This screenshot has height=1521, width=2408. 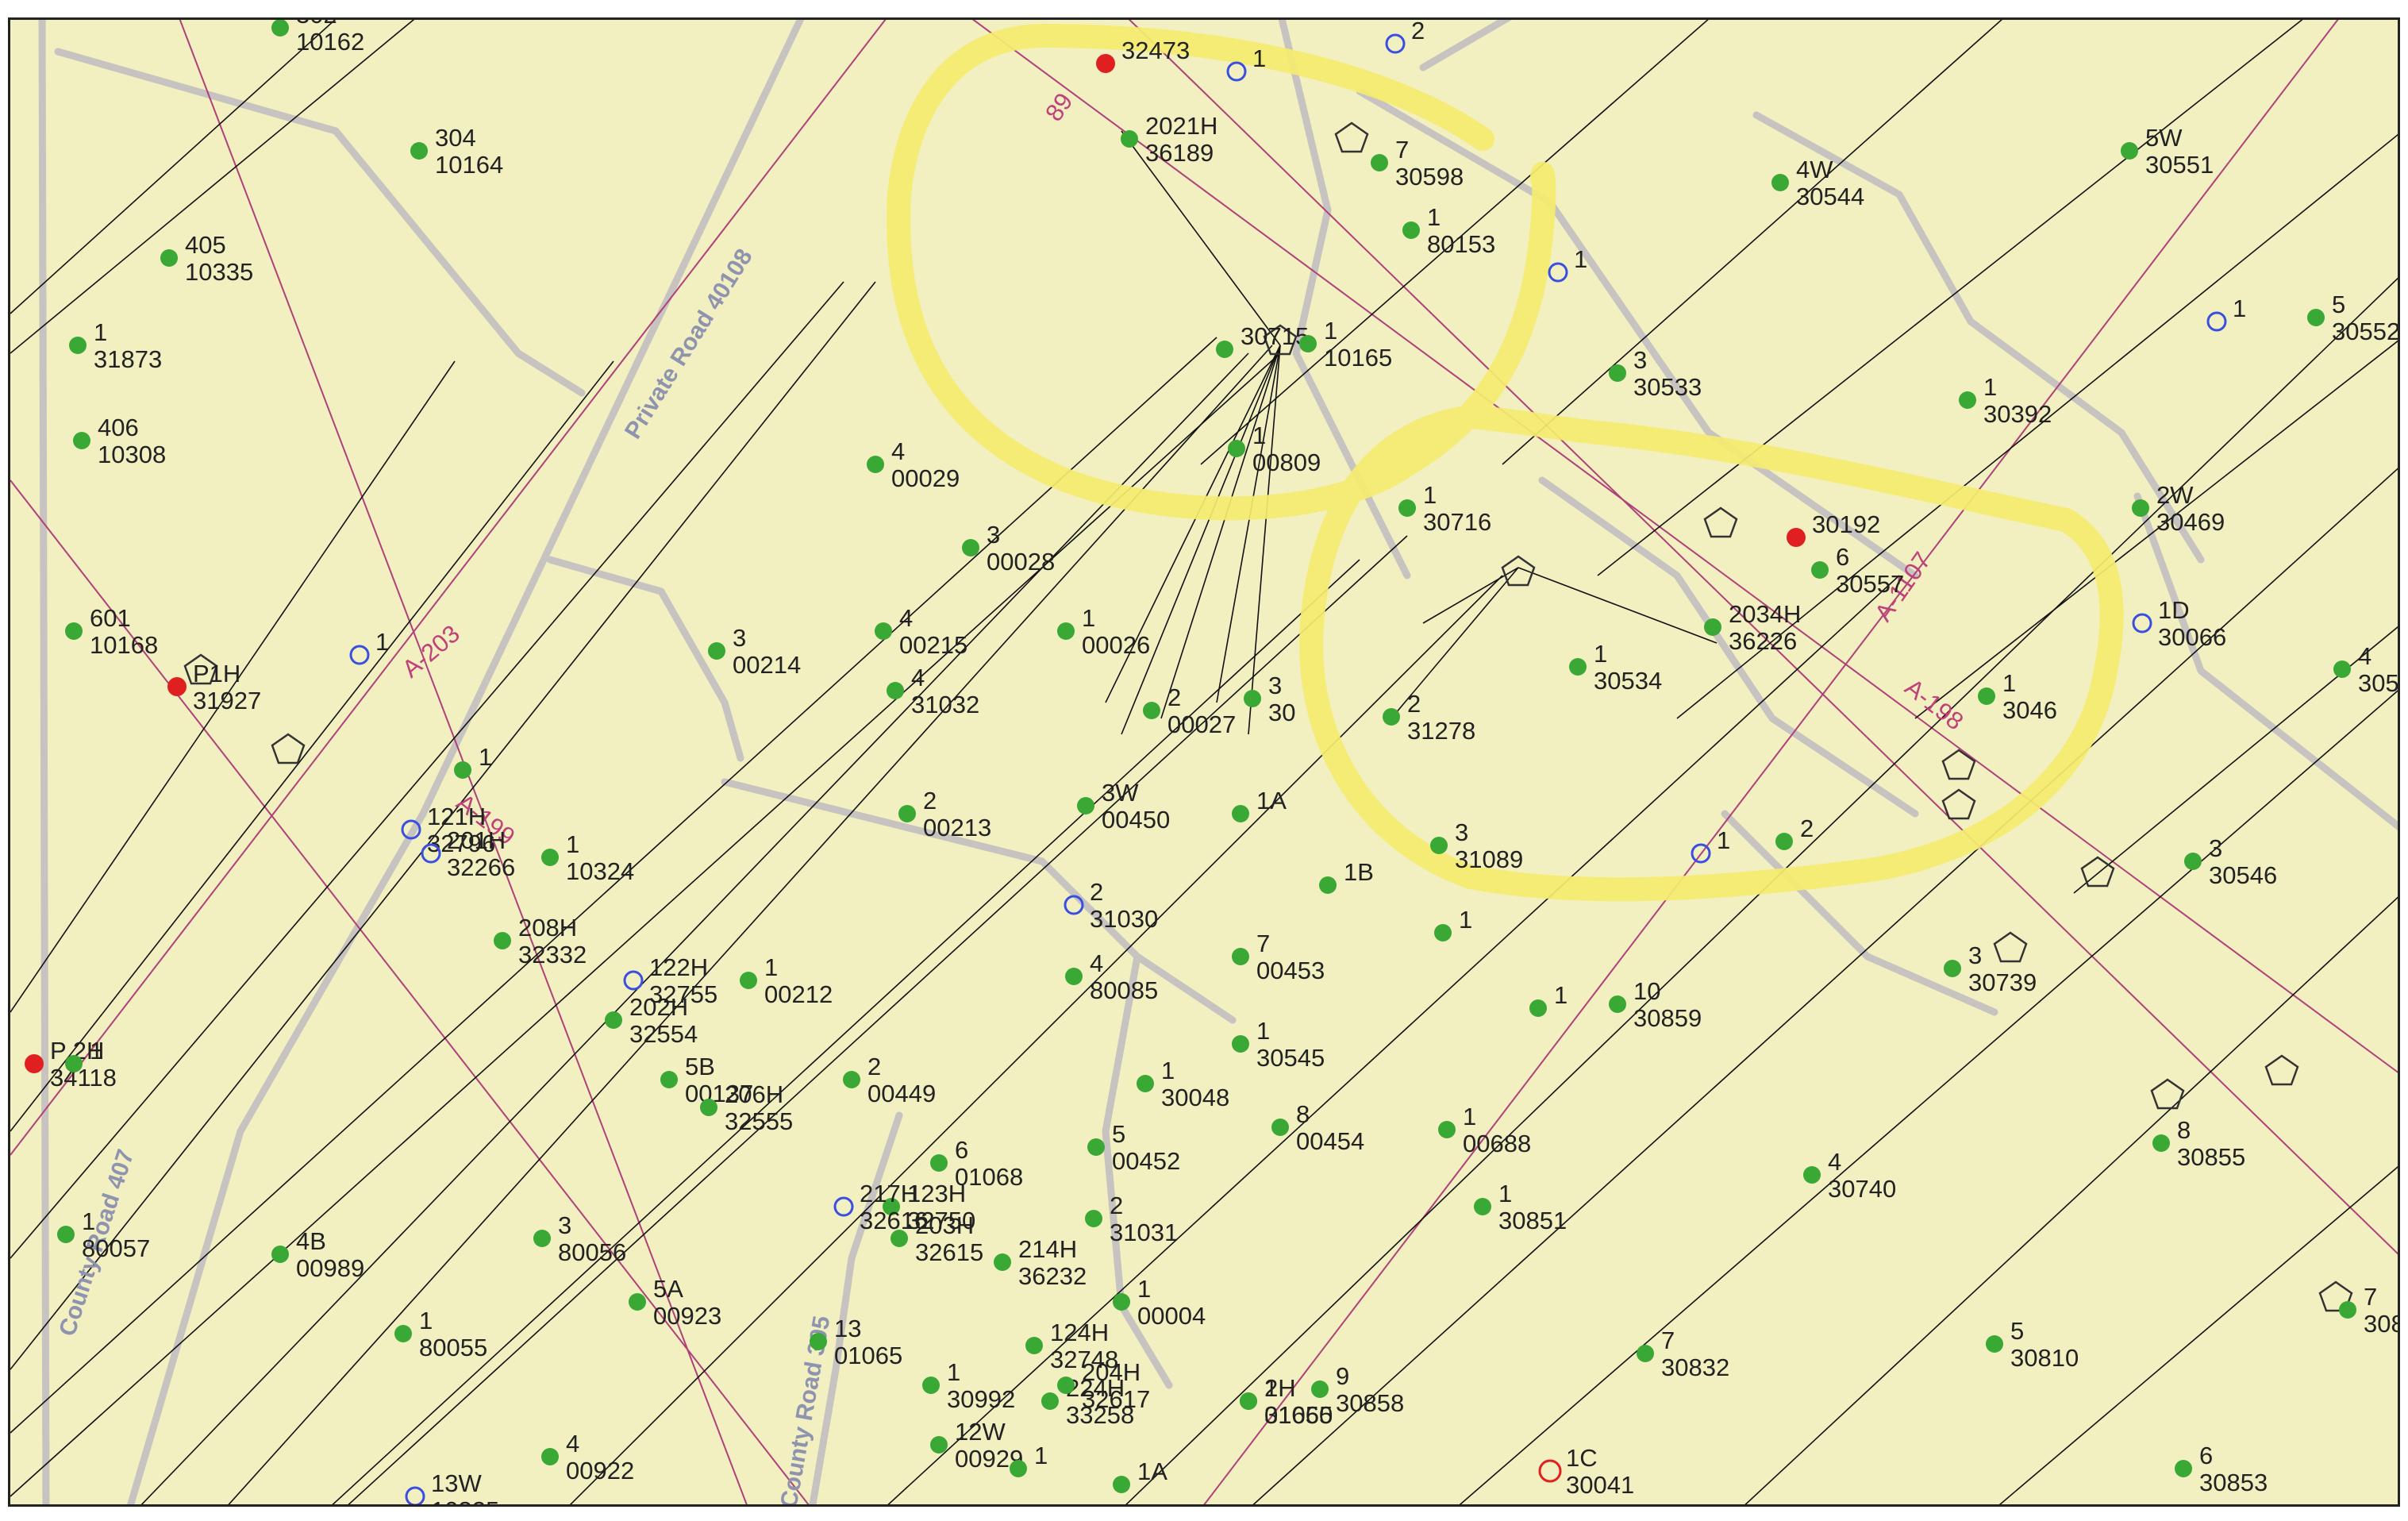 What do you see at coordinates (2032, 1344) in the screenshot?
I see `well-marker: 530810` at bounding box center [2032, 1344].